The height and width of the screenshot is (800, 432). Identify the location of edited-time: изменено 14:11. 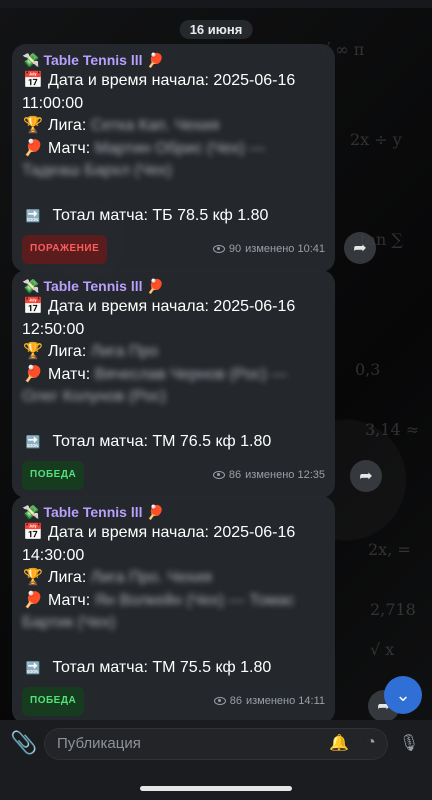
(285, 701).